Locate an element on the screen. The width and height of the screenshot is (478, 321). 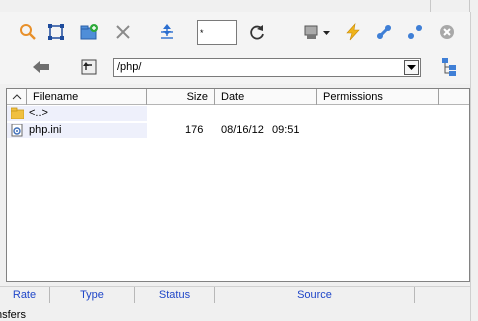
file-row: <..> is located at coordinates (238, 113).